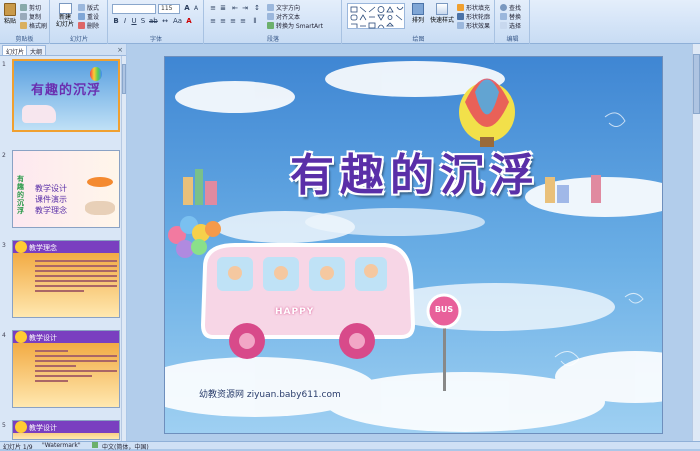  Describe the element at coordinates (473, 7) in the screenshot. I see `shape-fill-button: 形状填充` at that location.